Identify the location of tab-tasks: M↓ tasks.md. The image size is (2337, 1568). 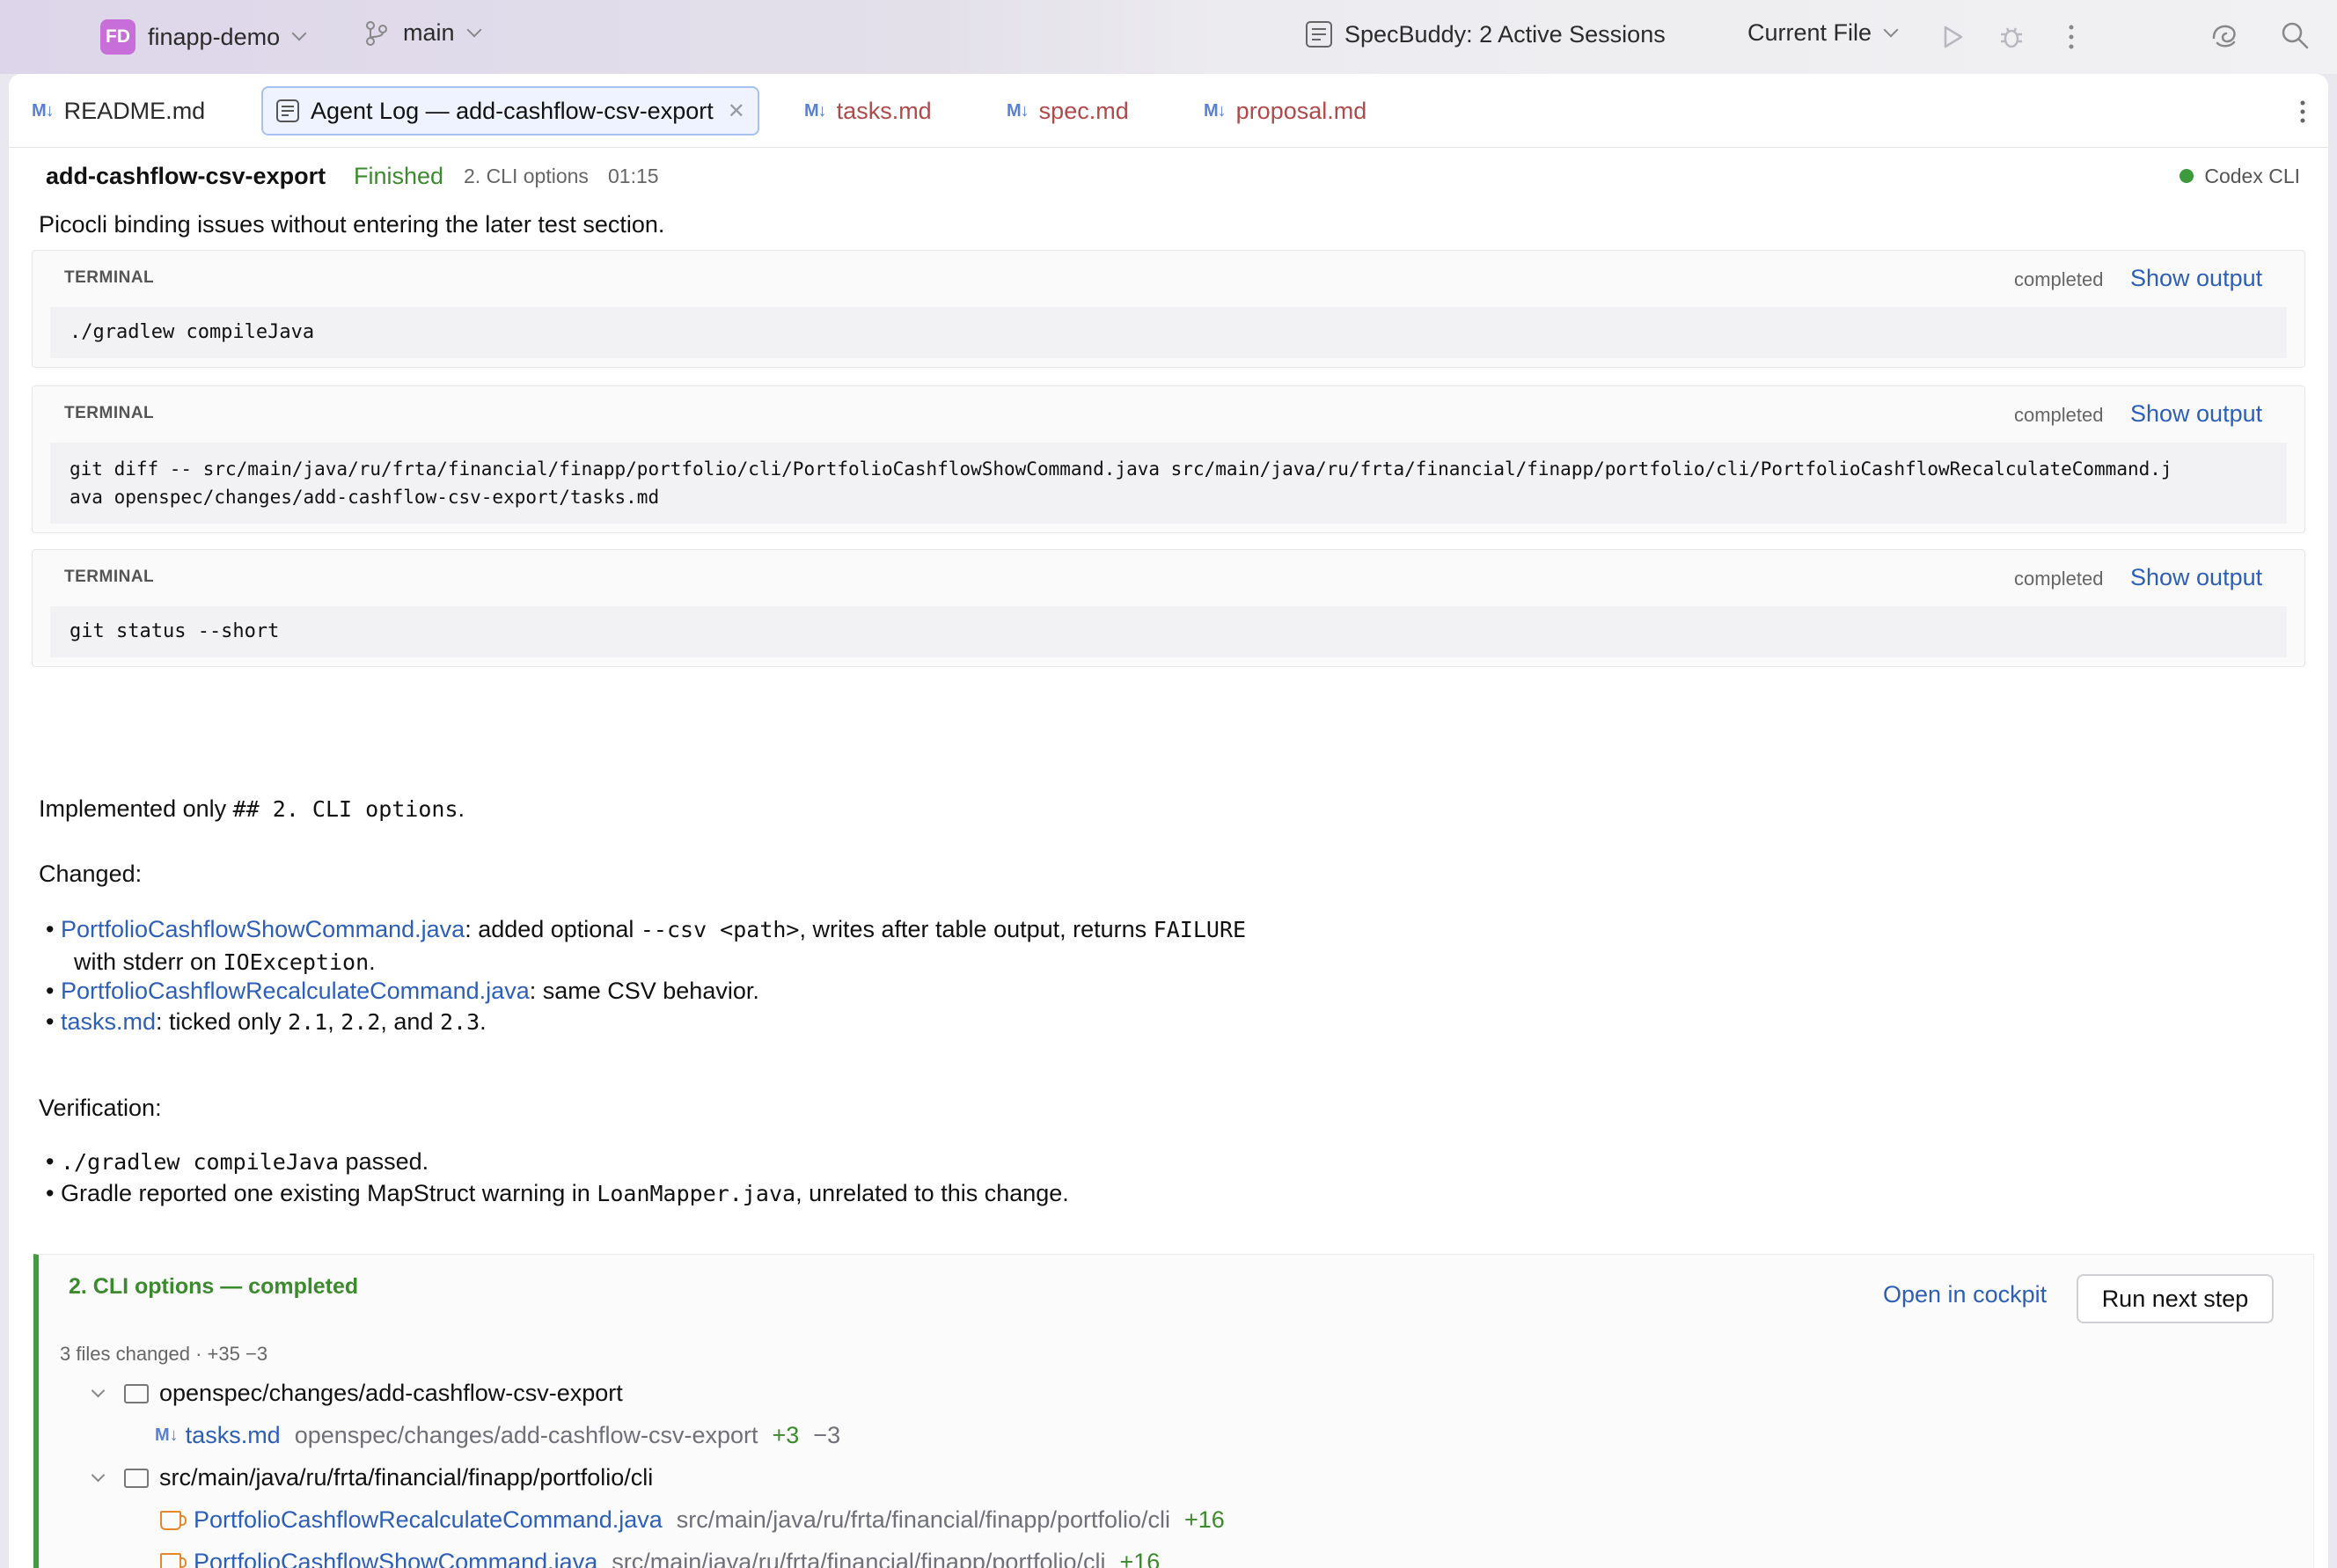
(868, 111).